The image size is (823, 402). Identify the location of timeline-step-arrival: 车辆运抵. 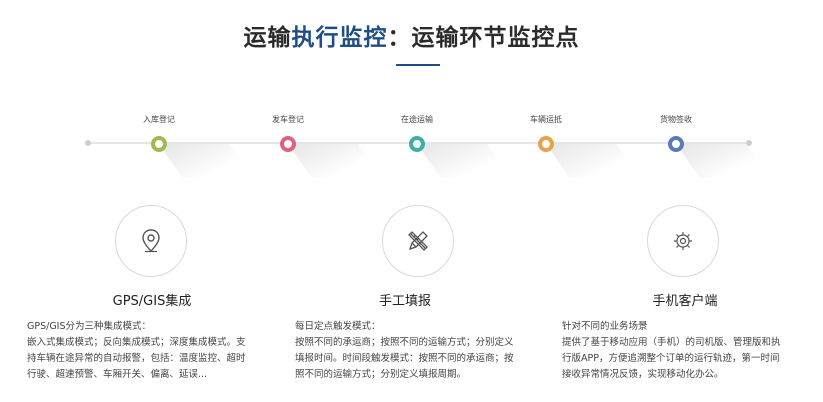
(570, 146).